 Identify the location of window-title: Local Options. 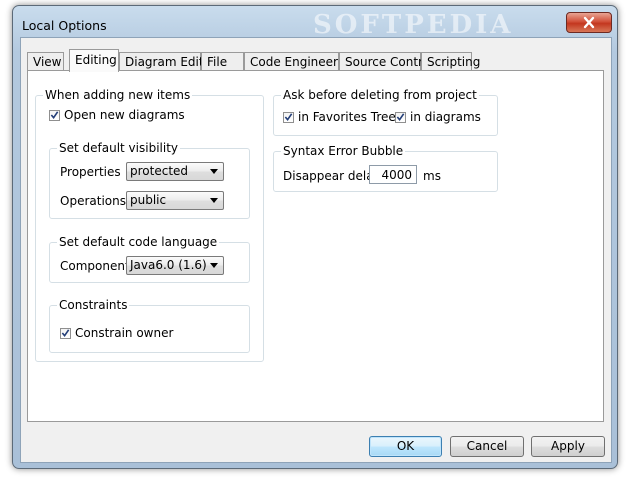
(64, 25).